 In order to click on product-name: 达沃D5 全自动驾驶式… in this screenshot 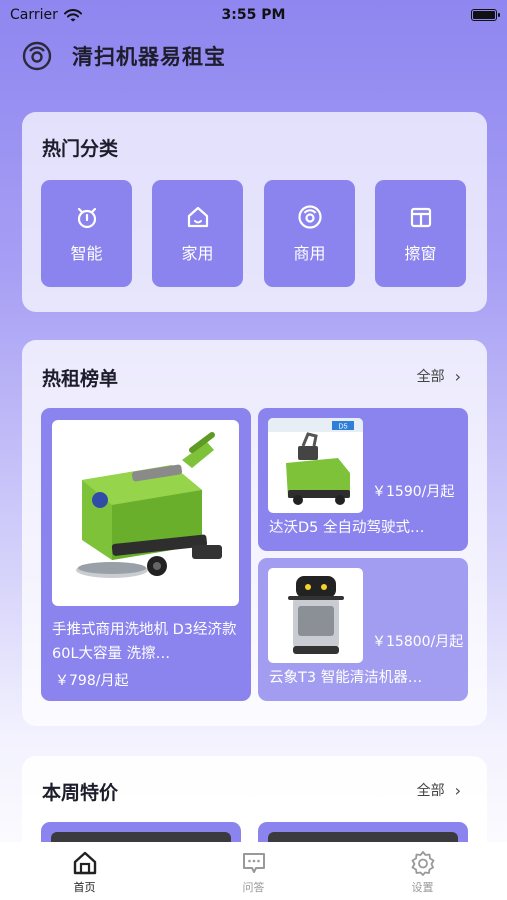, I will do `click(347, 528)`.